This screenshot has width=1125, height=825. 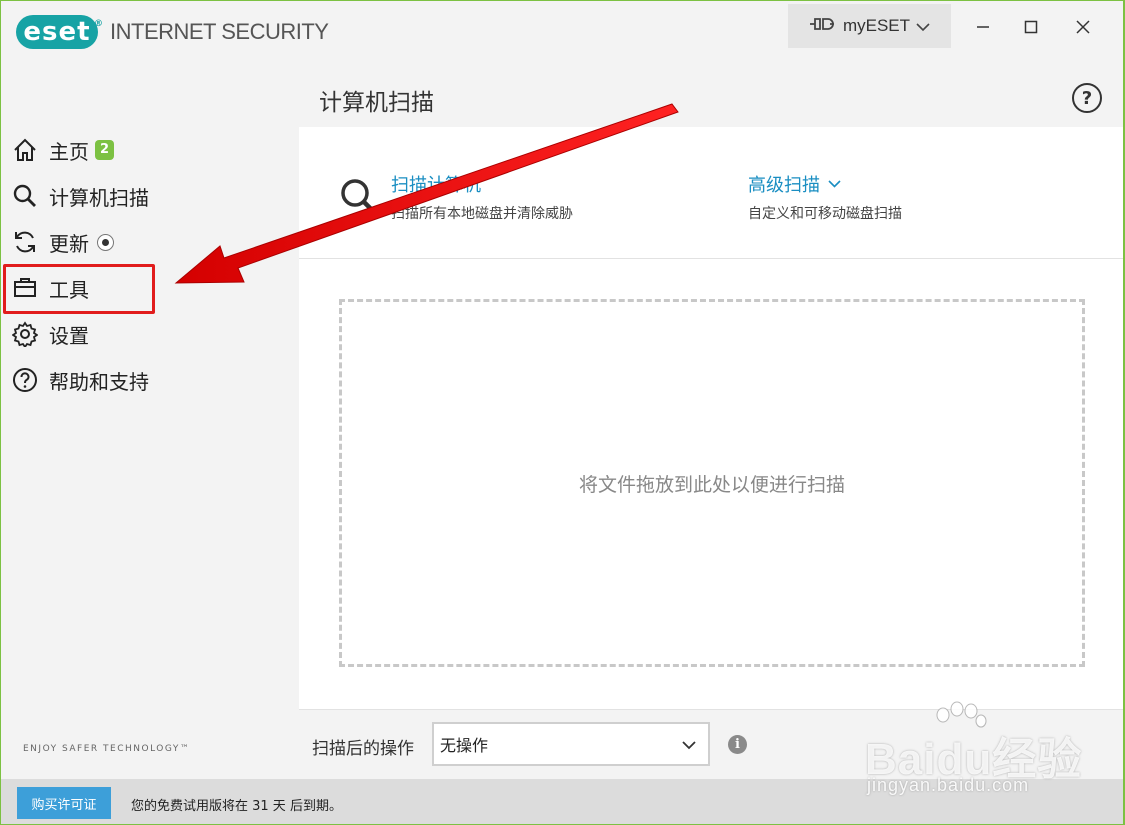 I want to click on home-icon, so click(x=25, y=150).